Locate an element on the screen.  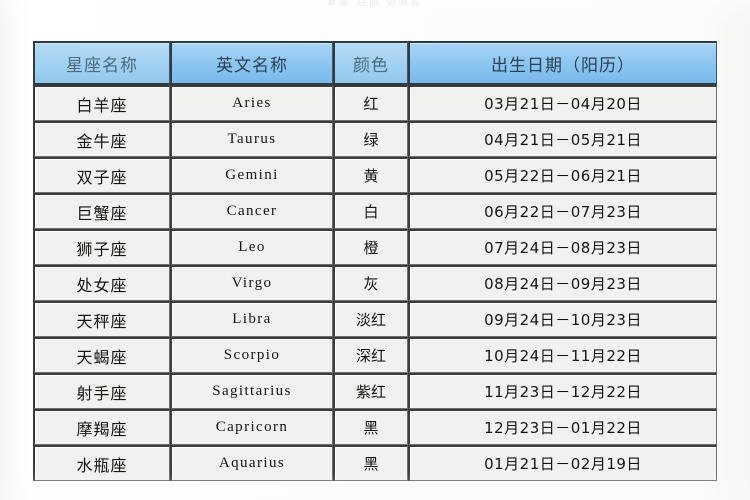
cell-color: 黄 is located at coordinates (370, 175).